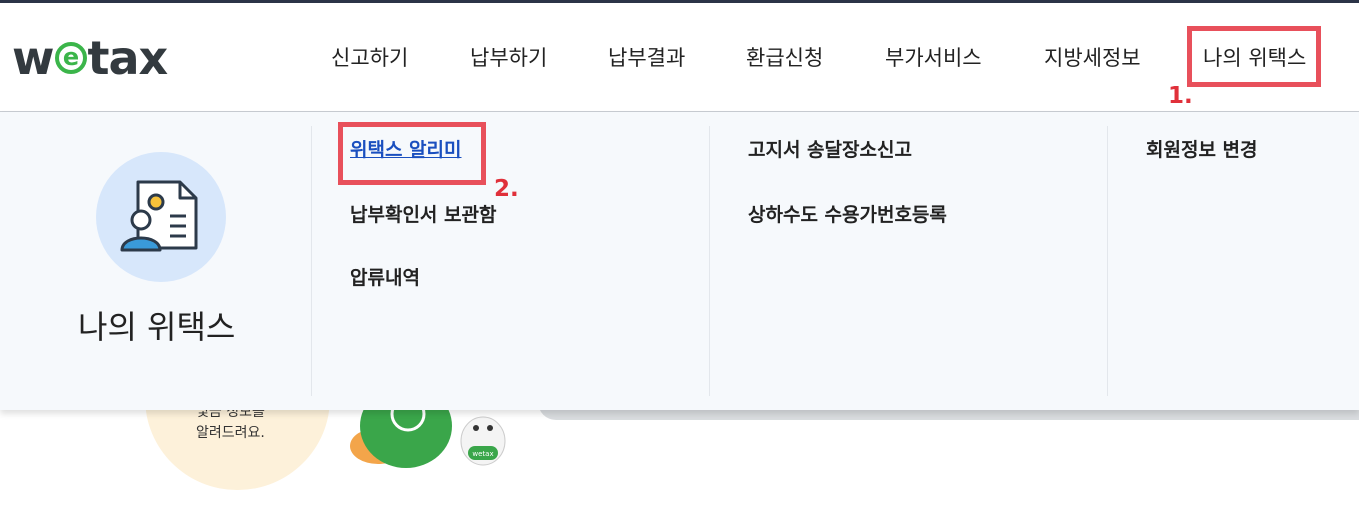  I want to click on step2-label: 2., so click(506, 189).